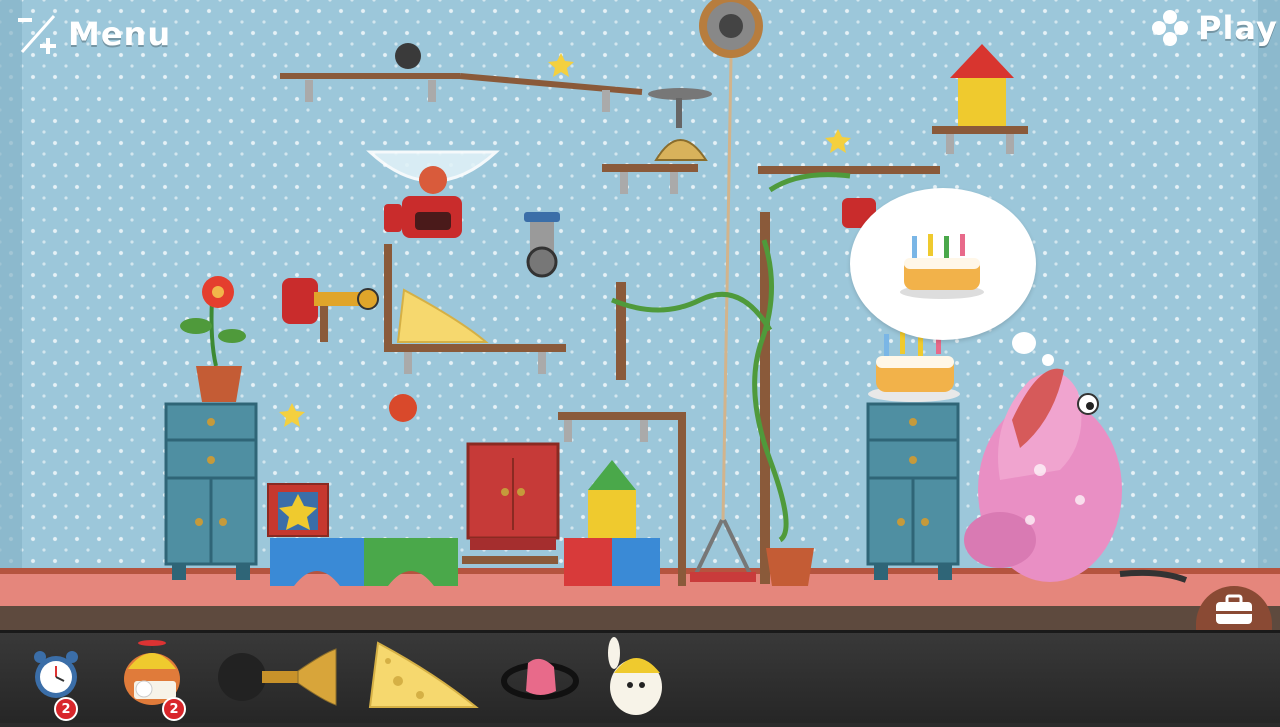 The image size is (1280, 727). I want to click on vine-shelf, so click(849, 170).